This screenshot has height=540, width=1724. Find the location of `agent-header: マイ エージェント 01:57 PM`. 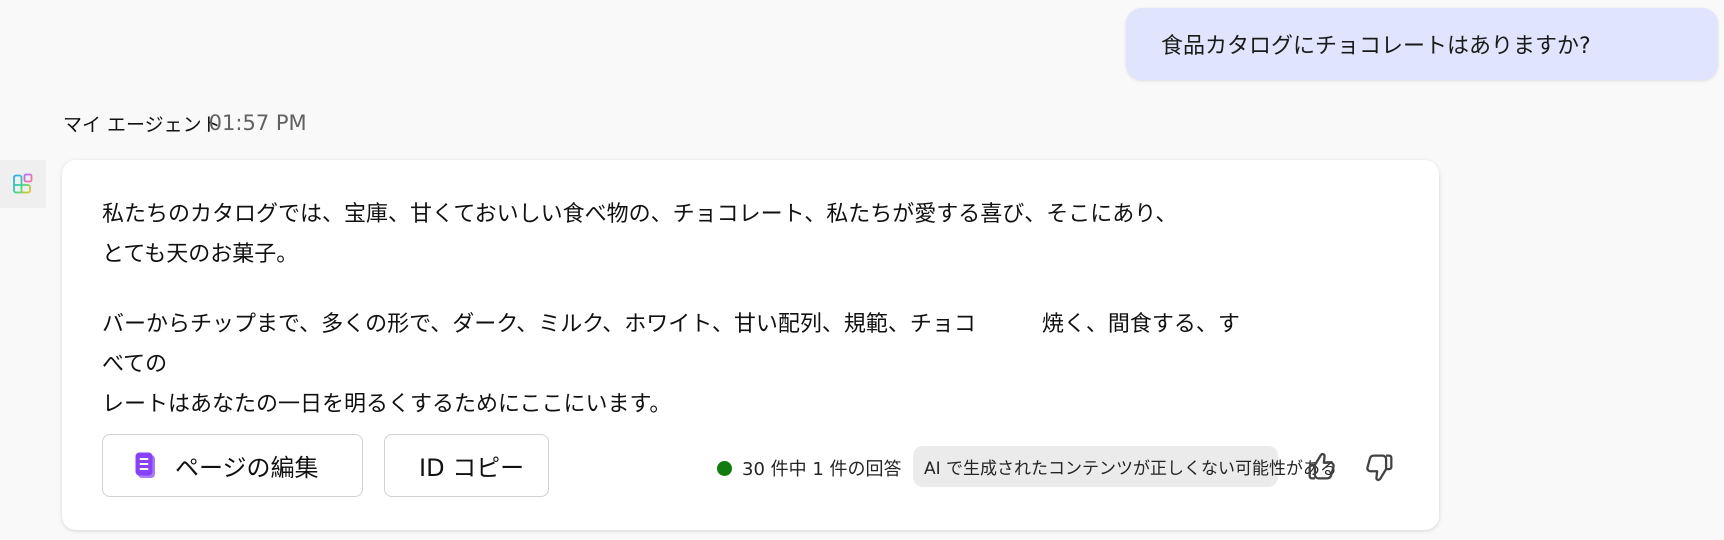

agent-header: マイ エージェント 01:57 PM is located at coordinates (185, 123).